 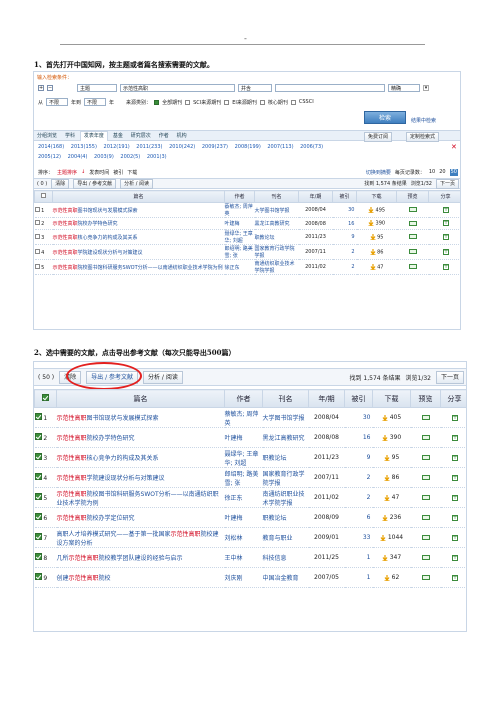 What do you see at coordinates (276, 210) in the screenshot?
I see `journal-cell: 大学图书馆学报` at bounding box center [276, 210].